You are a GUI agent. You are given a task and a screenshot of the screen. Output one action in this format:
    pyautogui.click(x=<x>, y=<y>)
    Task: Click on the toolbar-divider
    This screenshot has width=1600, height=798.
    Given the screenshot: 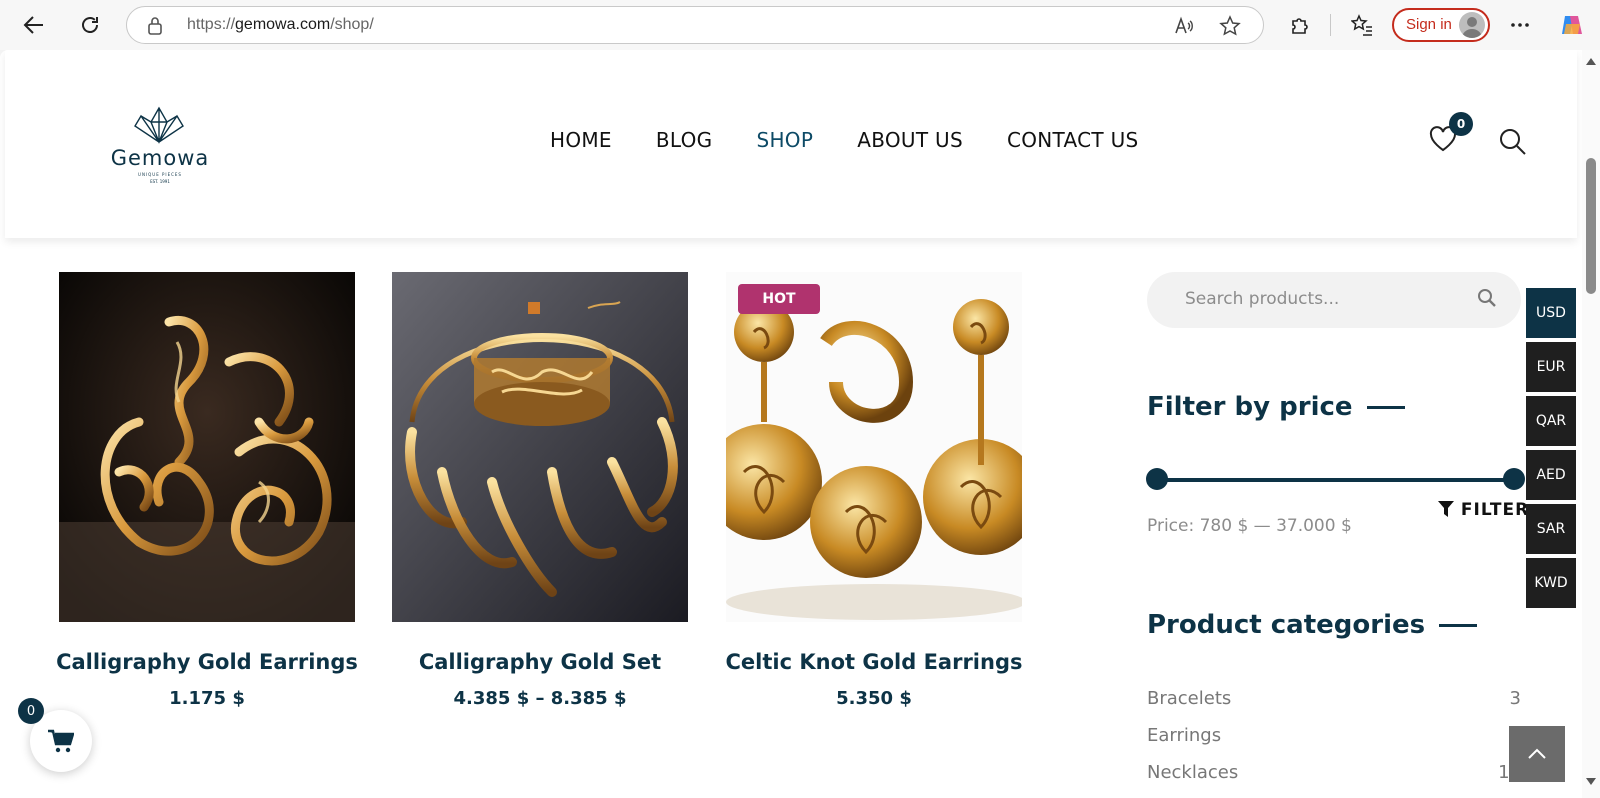 What is the action you would take?
    pyautogui.click(x=1330, y=25)
    